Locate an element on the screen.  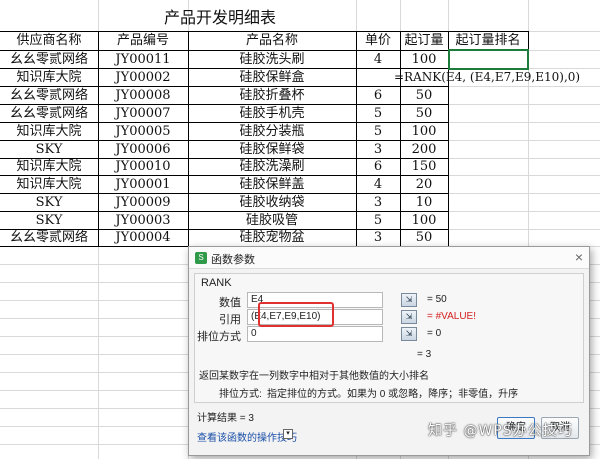
table-cell: 硅胶保鲜袋 is located at coordinates (272, 149).